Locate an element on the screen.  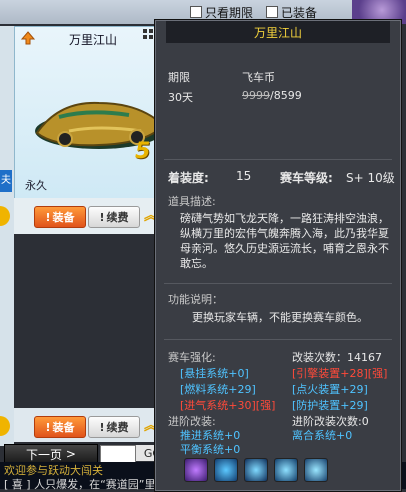
equipped-label: 已装备 is located at coordinates (299, 12).